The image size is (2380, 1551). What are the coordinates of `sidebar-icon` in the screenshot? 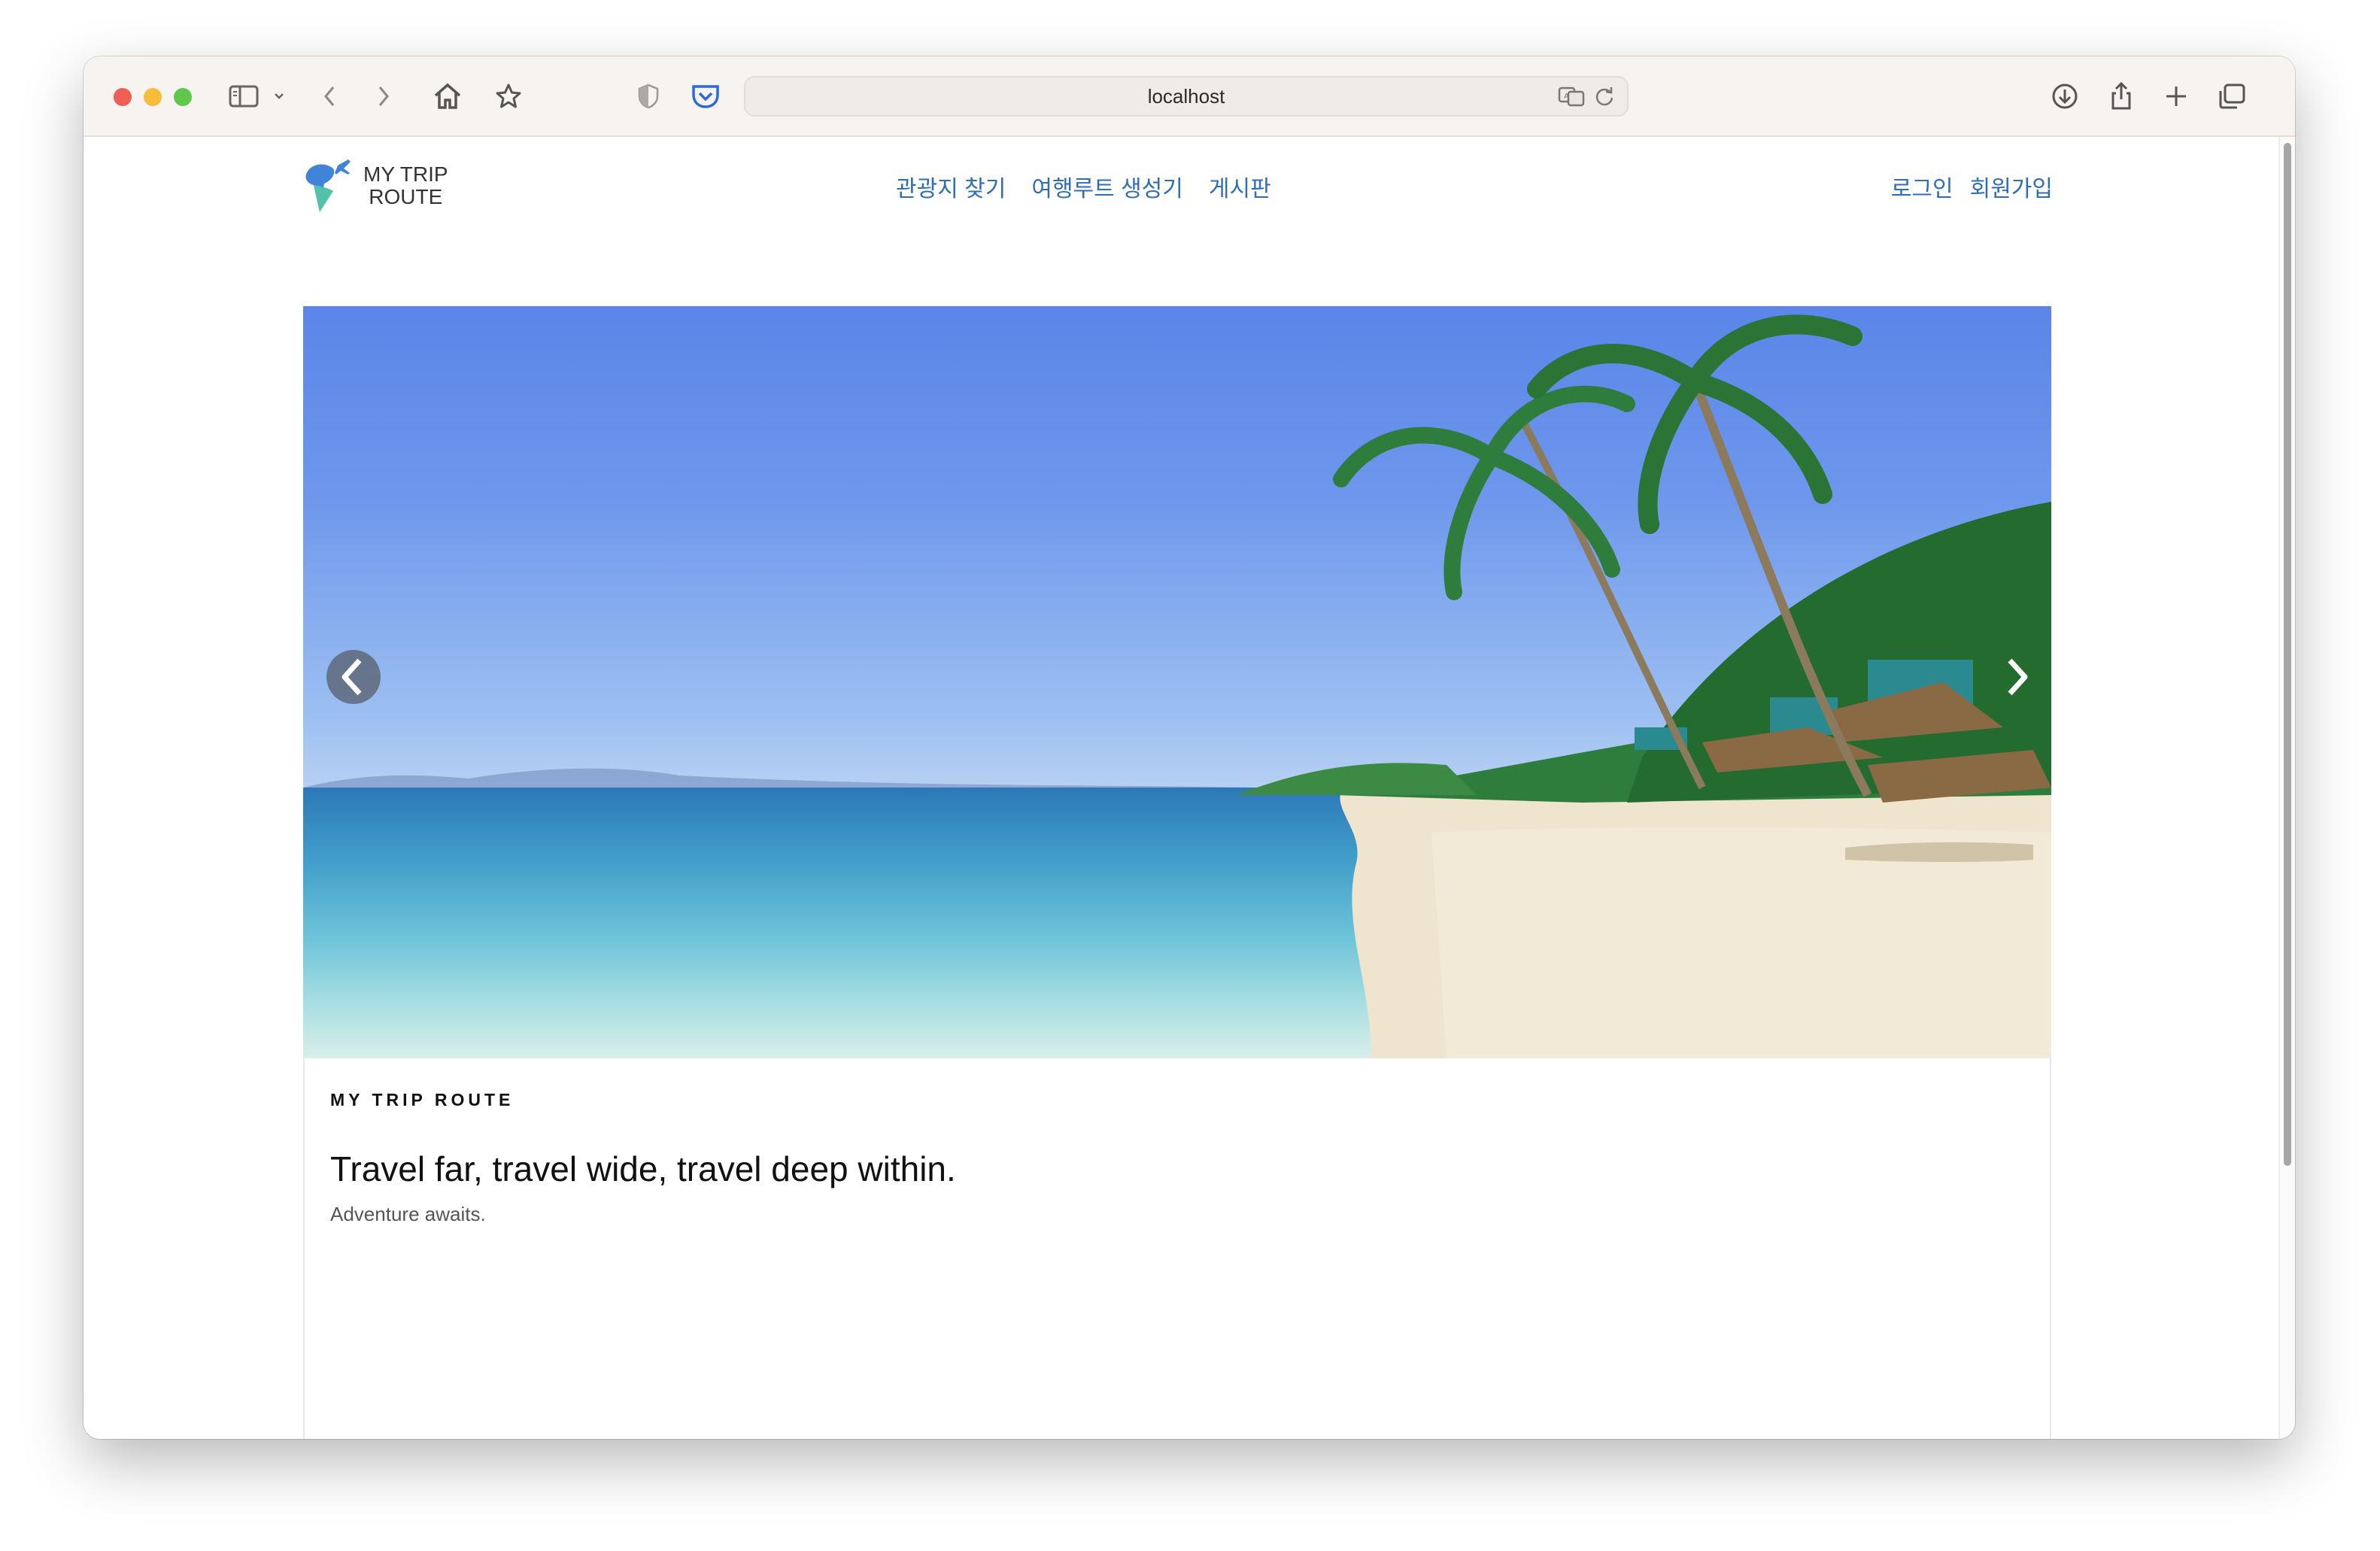 It's located at (243, 97).